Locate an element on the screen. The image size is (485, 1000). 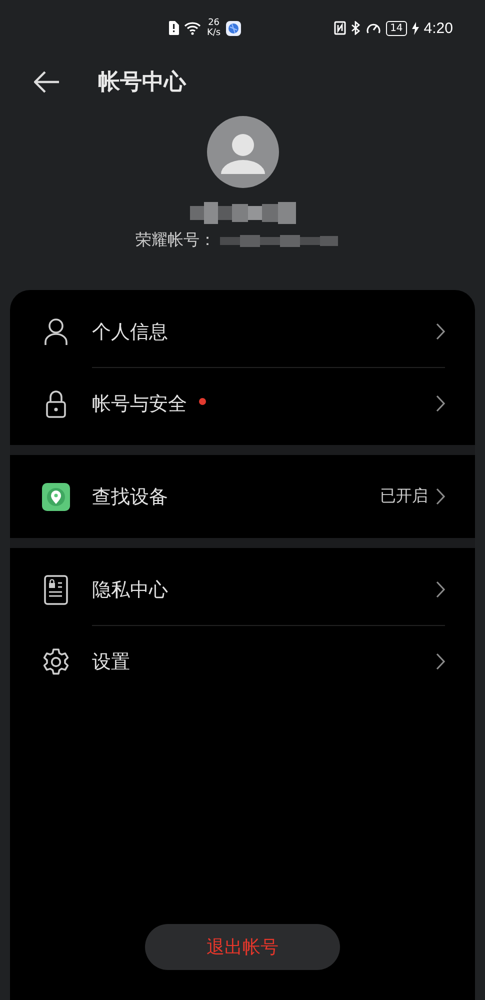
location-pin-icon is located at coordinates (56, 496).